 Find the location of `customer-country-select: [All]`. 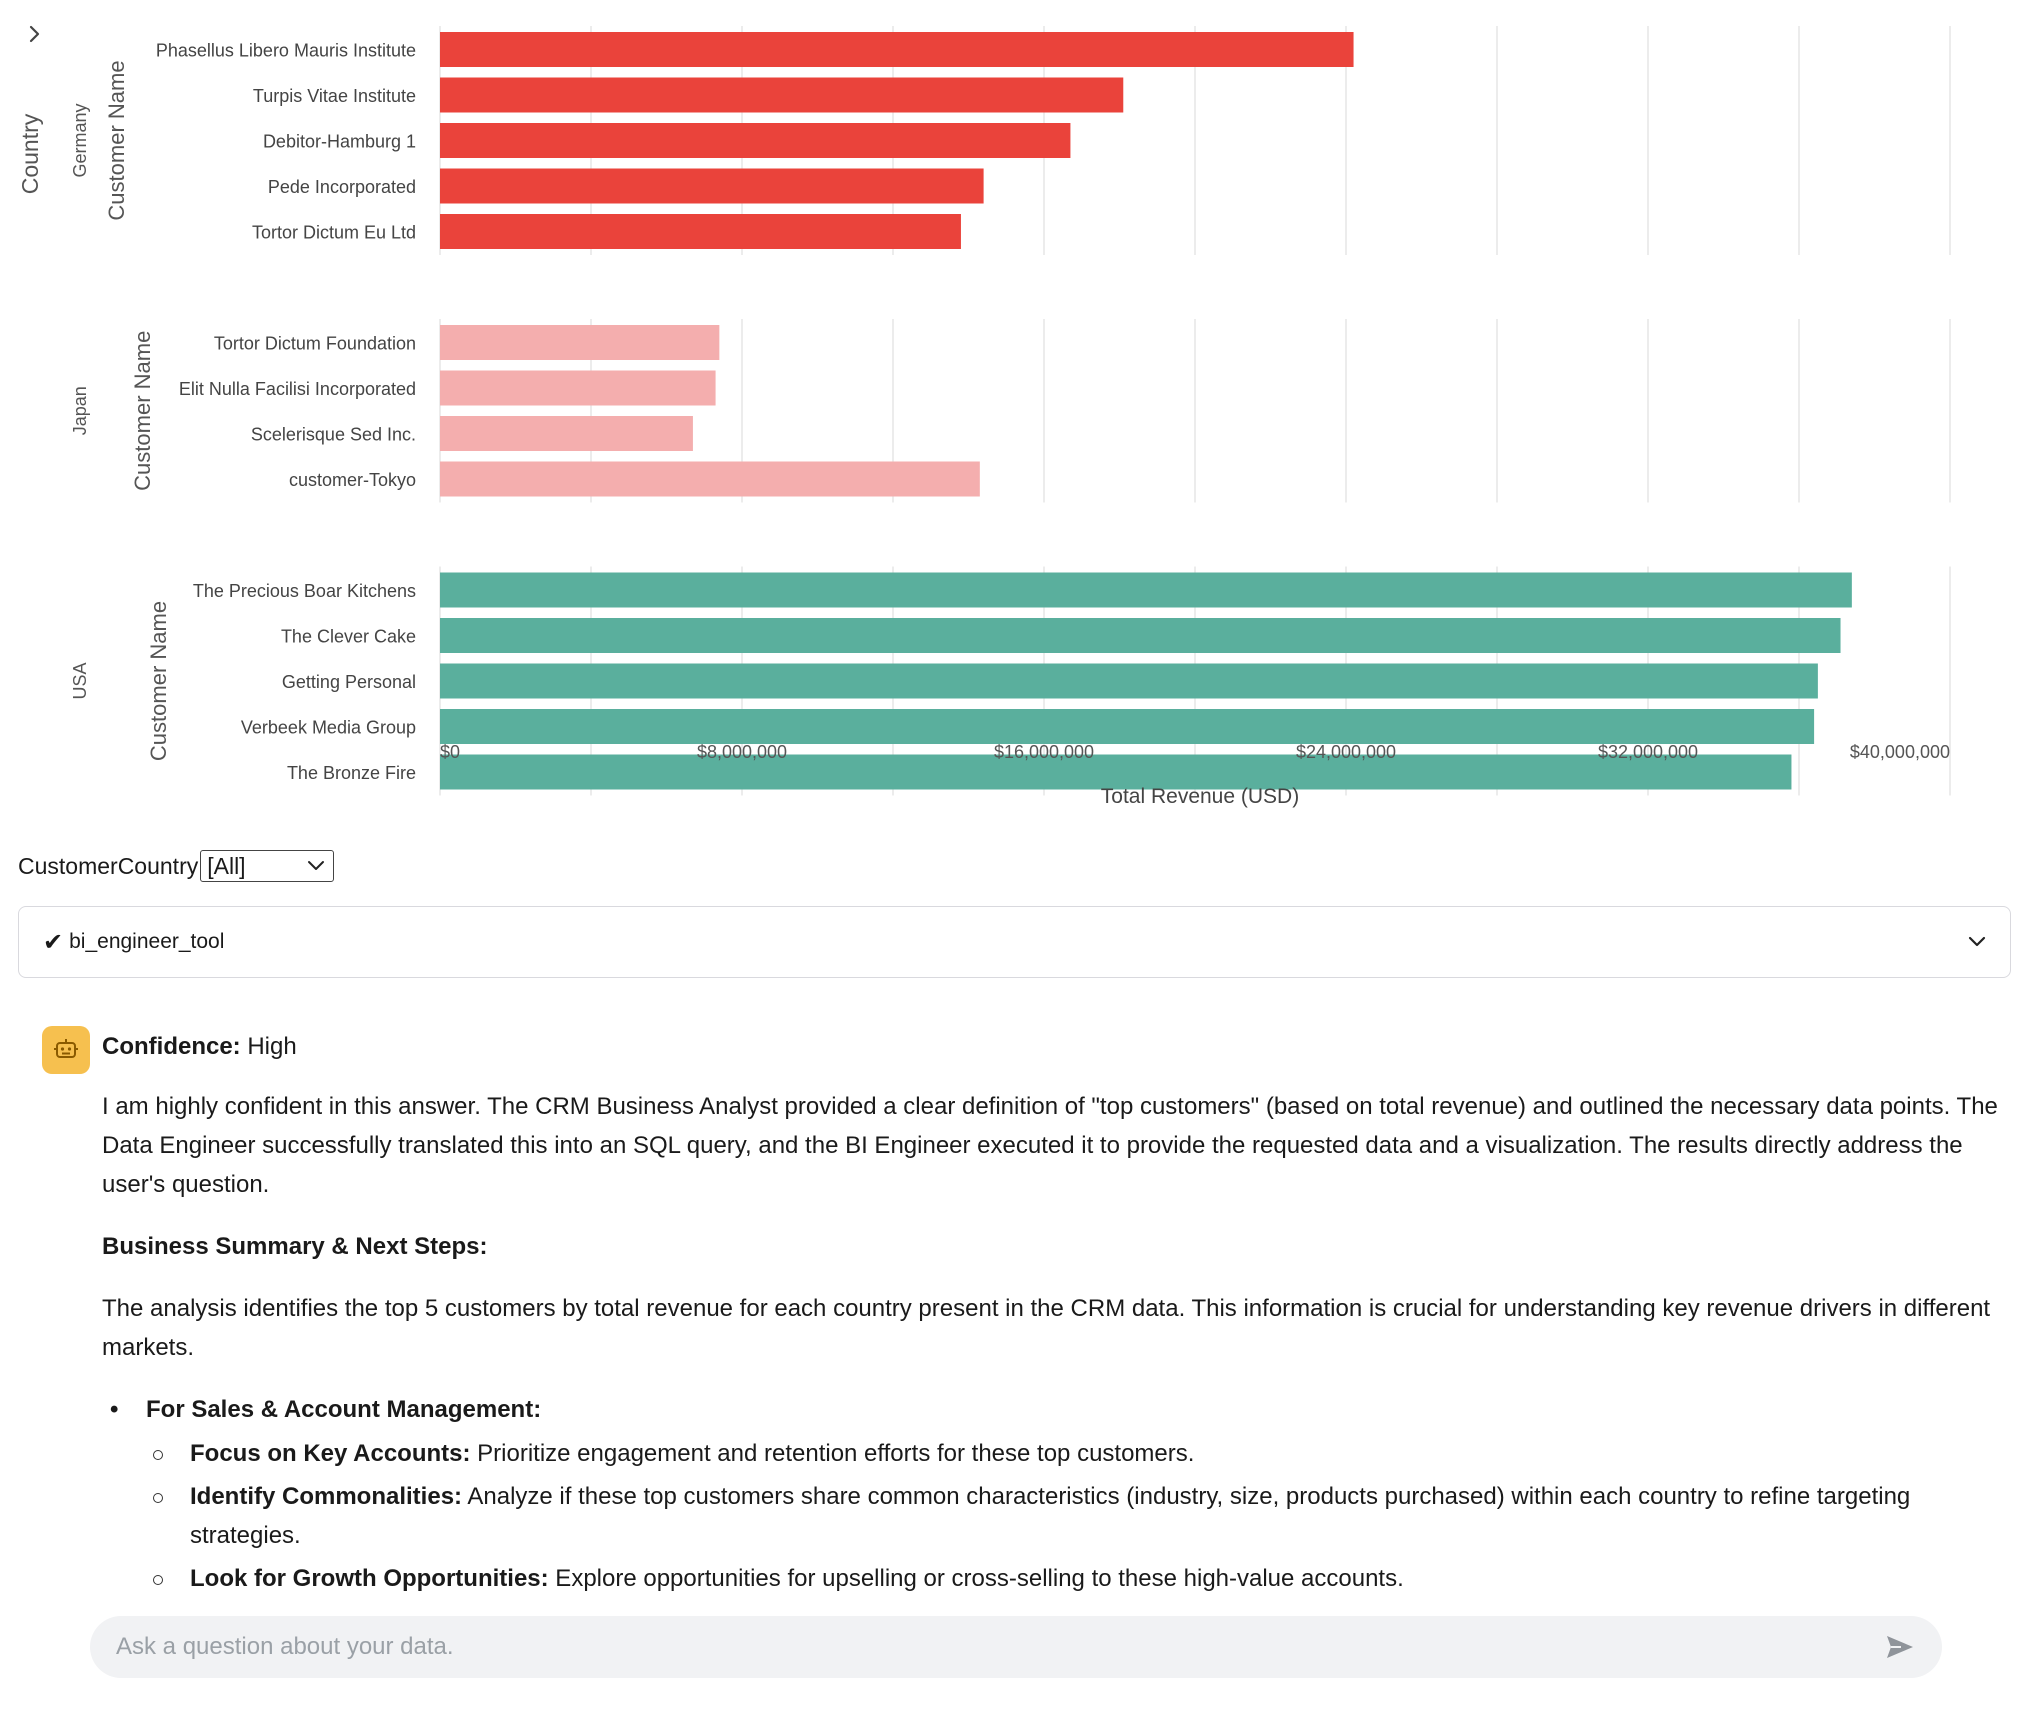

customer-country-select: [All] is located at coordinates (267, 866).